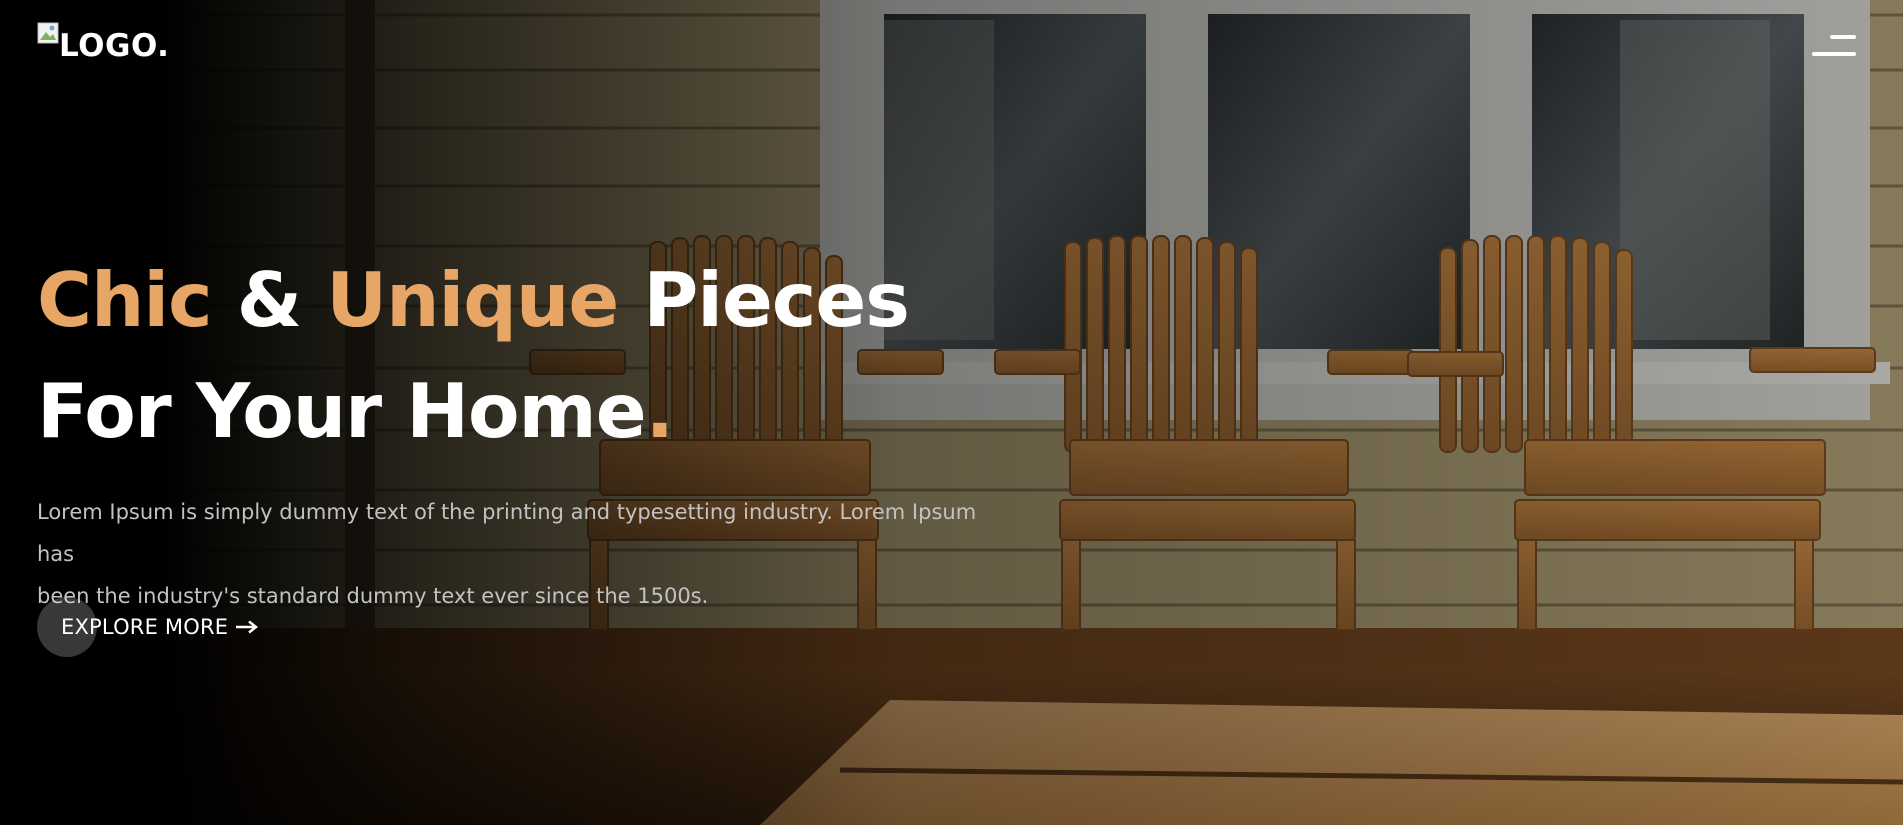 The height and width of the screenshot is (825, 1903). Describe the element at coordinates (269, 300) in the screenshot. I see `title-ampersand: &` at that location.